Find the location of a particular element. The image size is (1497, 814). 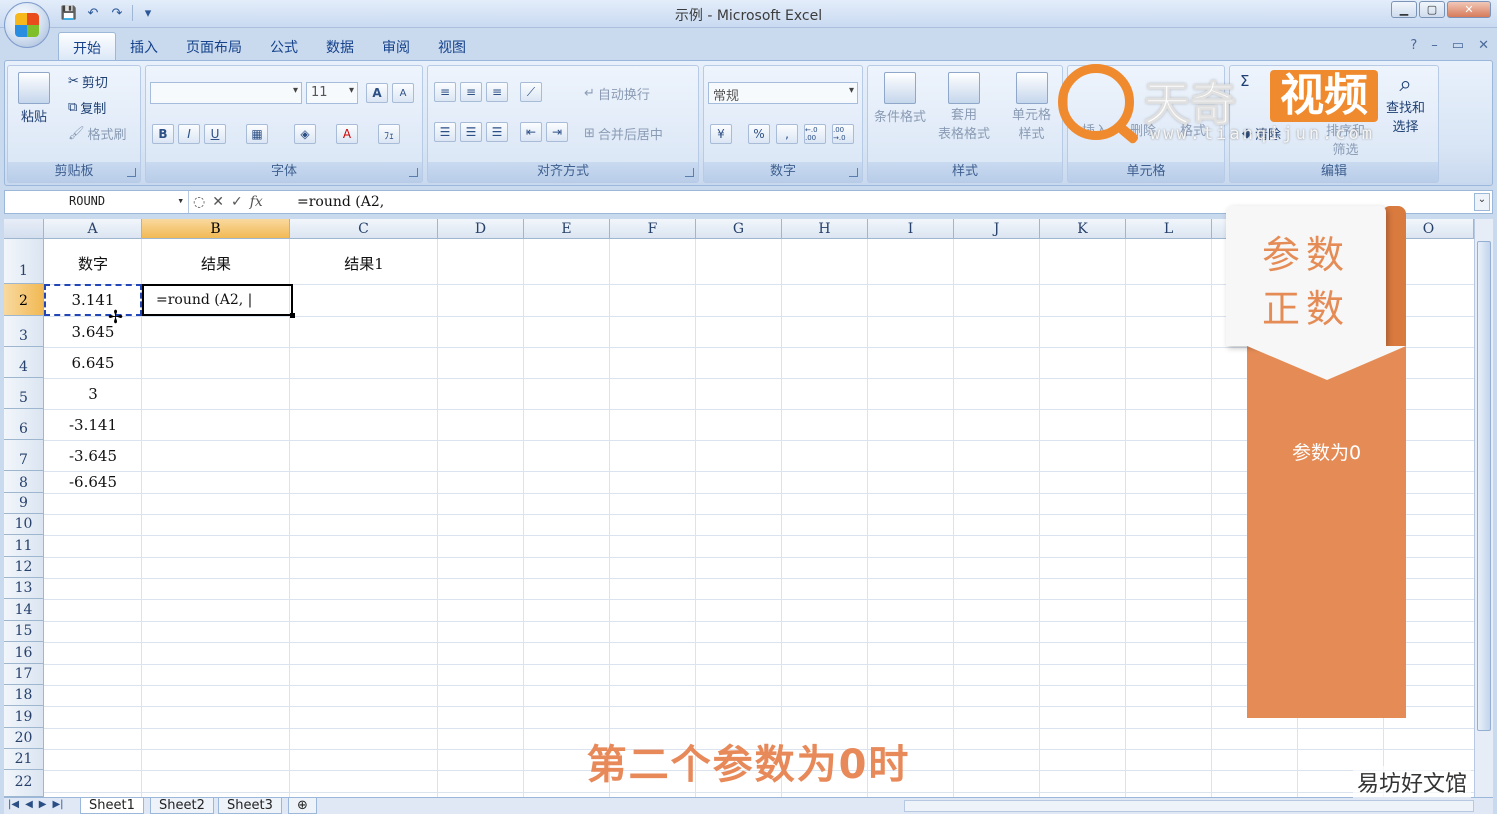

row-header-2: 2 is located at coordinates (24, 300).